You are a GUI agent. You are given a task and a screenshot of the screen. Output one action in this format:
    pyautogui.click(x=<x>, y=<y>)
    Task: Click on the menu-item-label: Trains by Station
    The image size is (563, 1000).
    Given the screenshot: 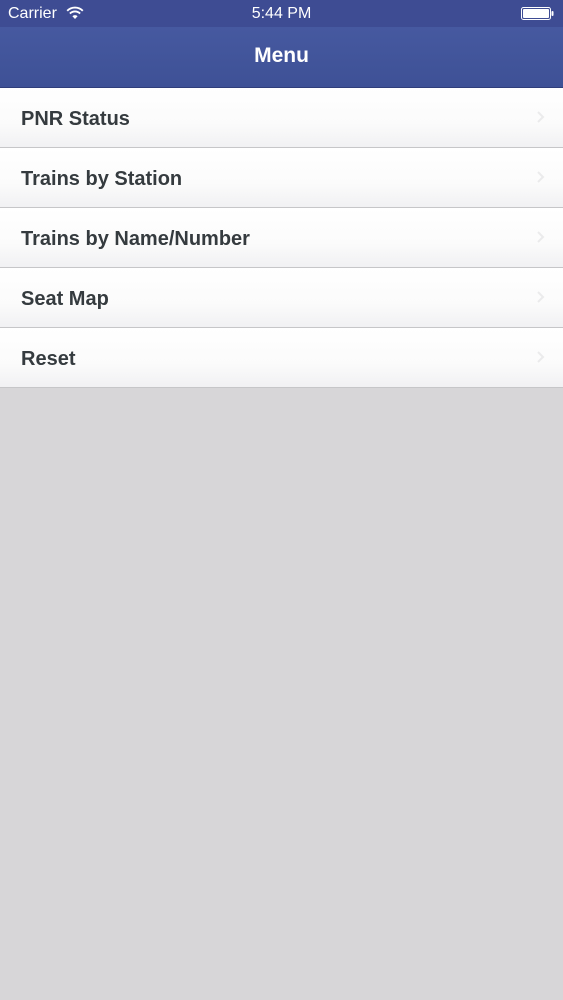 What is the action you would take?
    pyautogui.click(x=102, y=179)
    